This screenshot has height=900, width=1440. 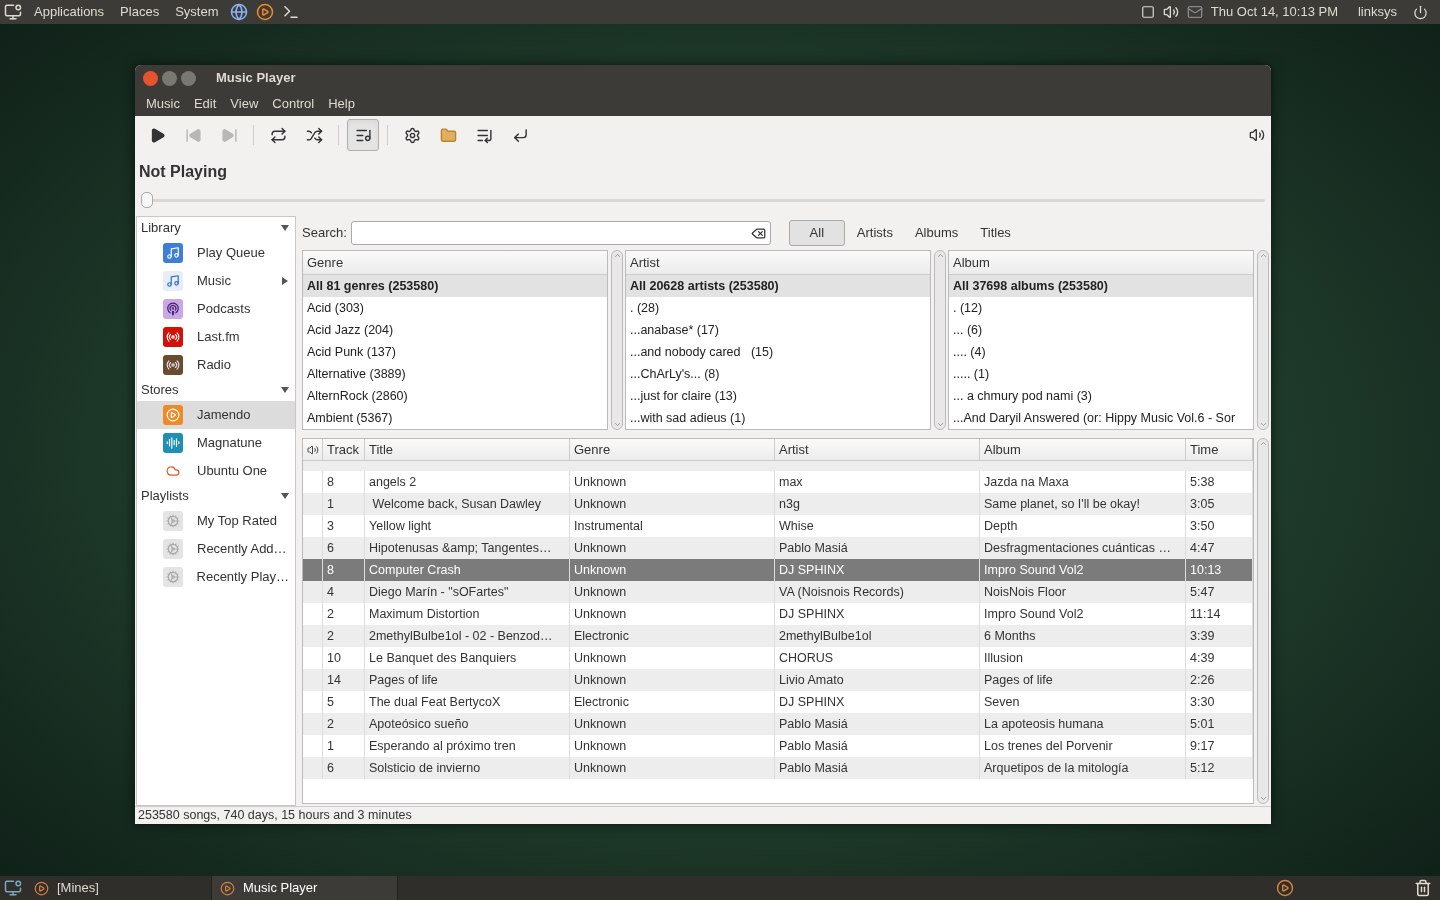 What do you see at coordinates (173, 337) in the screenshot?
I see `radio-waves-icon` at bounding box center [173, 337].